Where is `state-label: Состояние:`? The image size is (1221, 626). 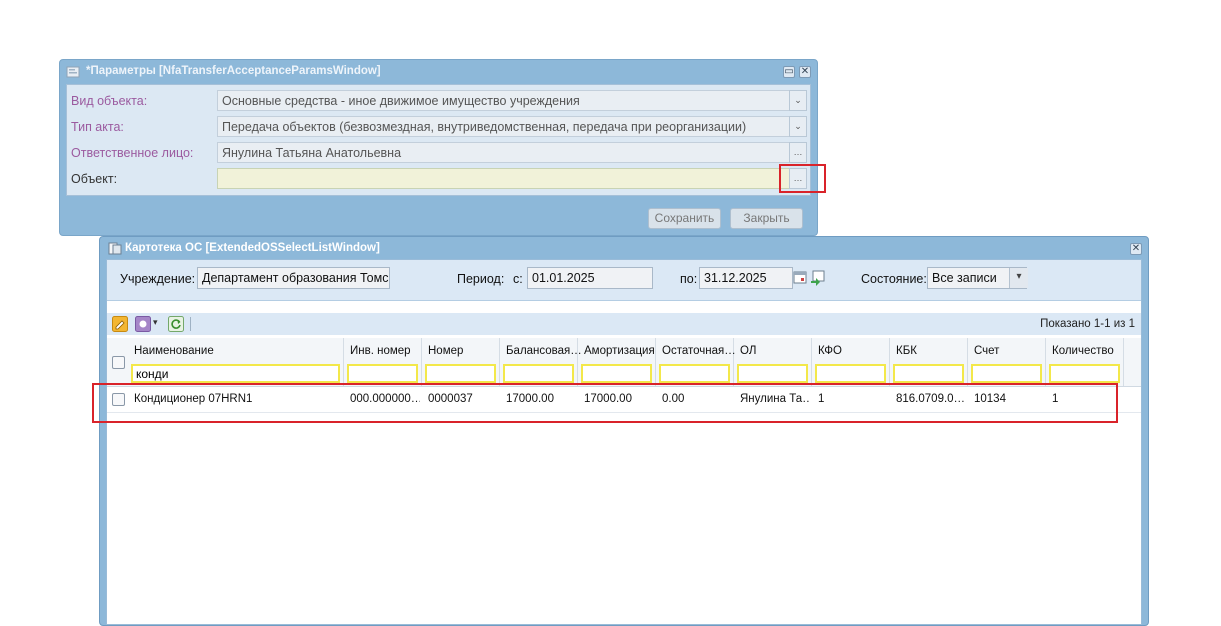 state-label: Состояние: is located at coordinates (894, 279).